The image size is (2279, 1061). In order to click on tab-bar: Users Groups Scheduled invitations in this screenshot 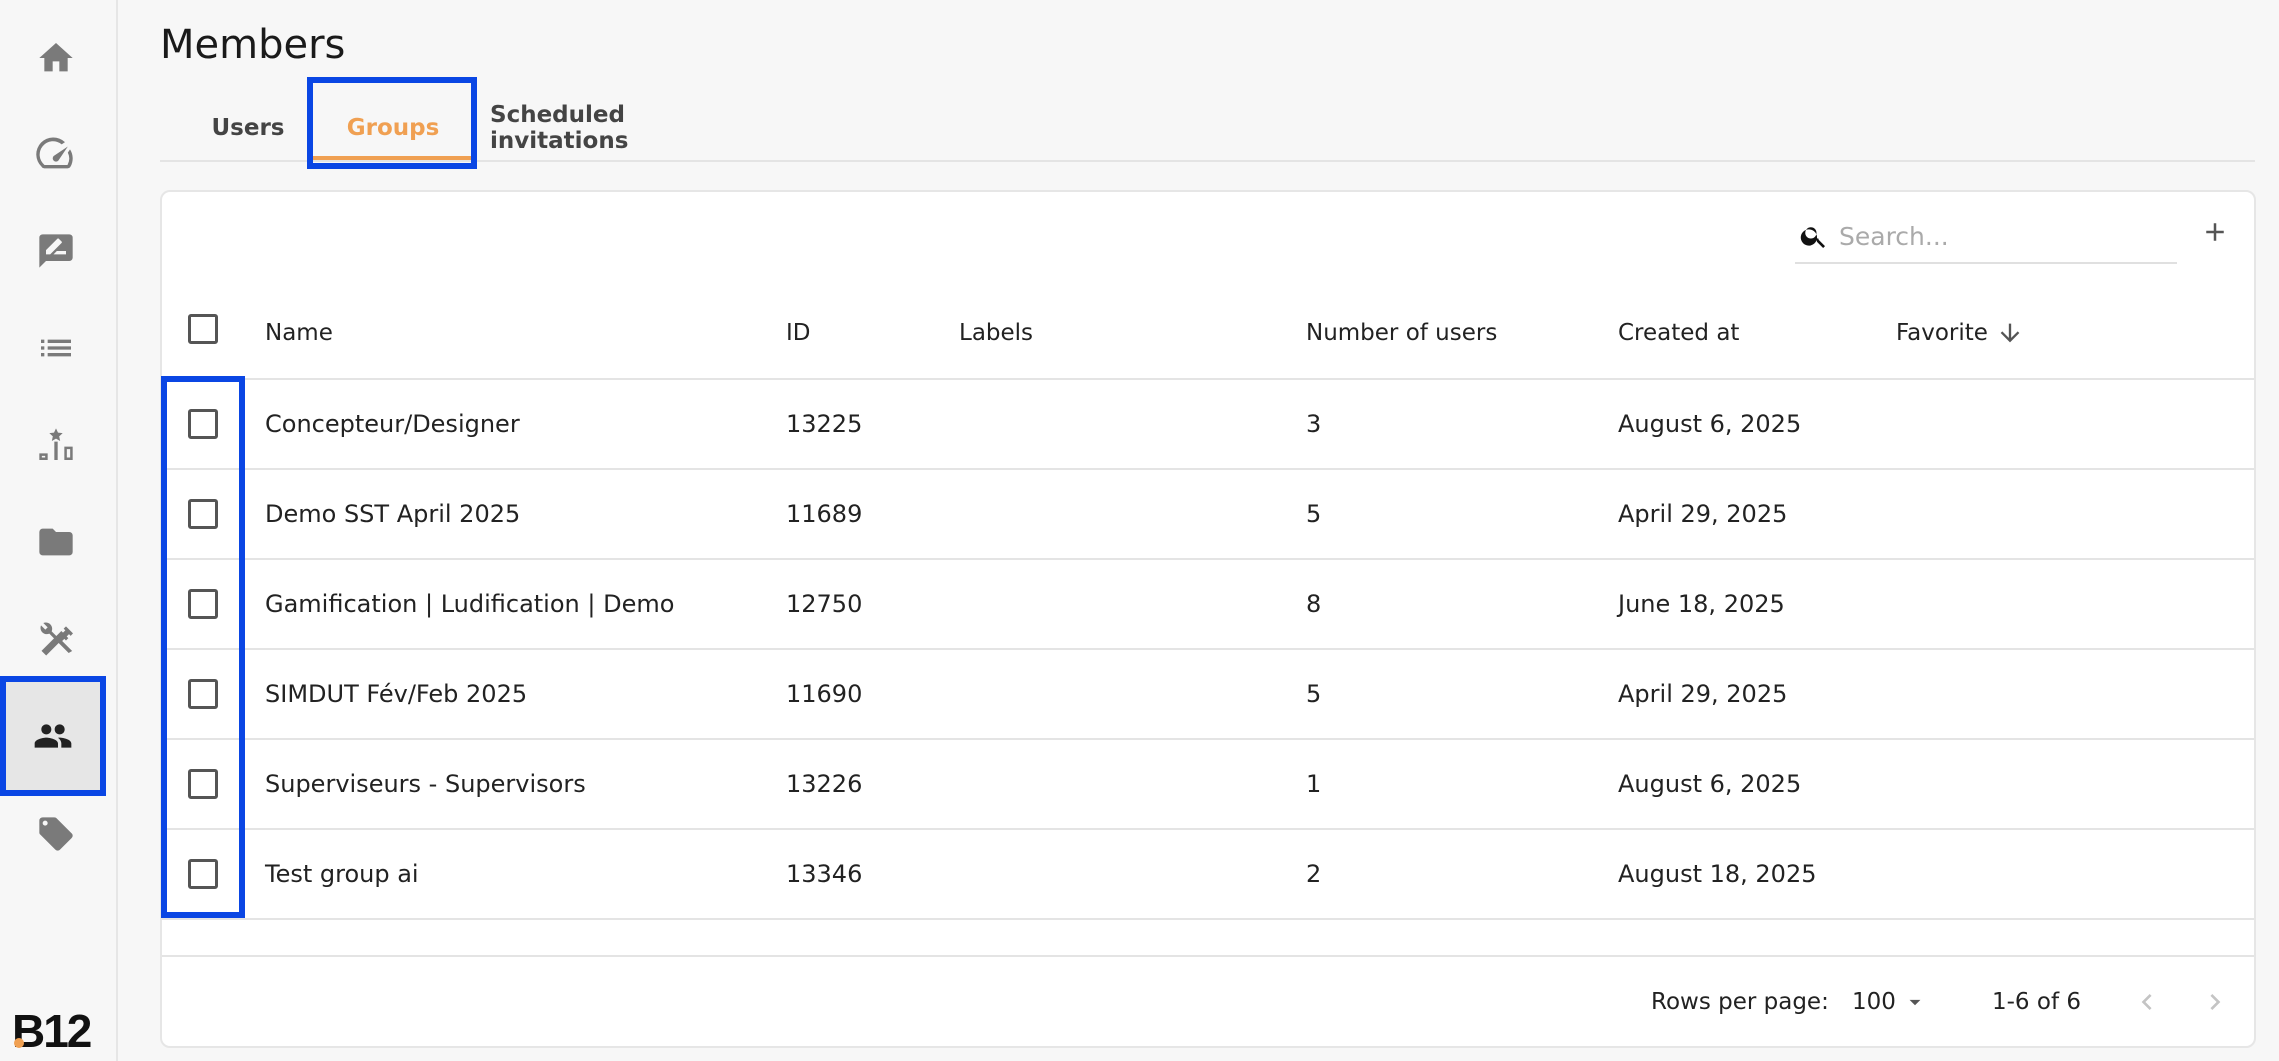, I will do `click(1207, 129)`.